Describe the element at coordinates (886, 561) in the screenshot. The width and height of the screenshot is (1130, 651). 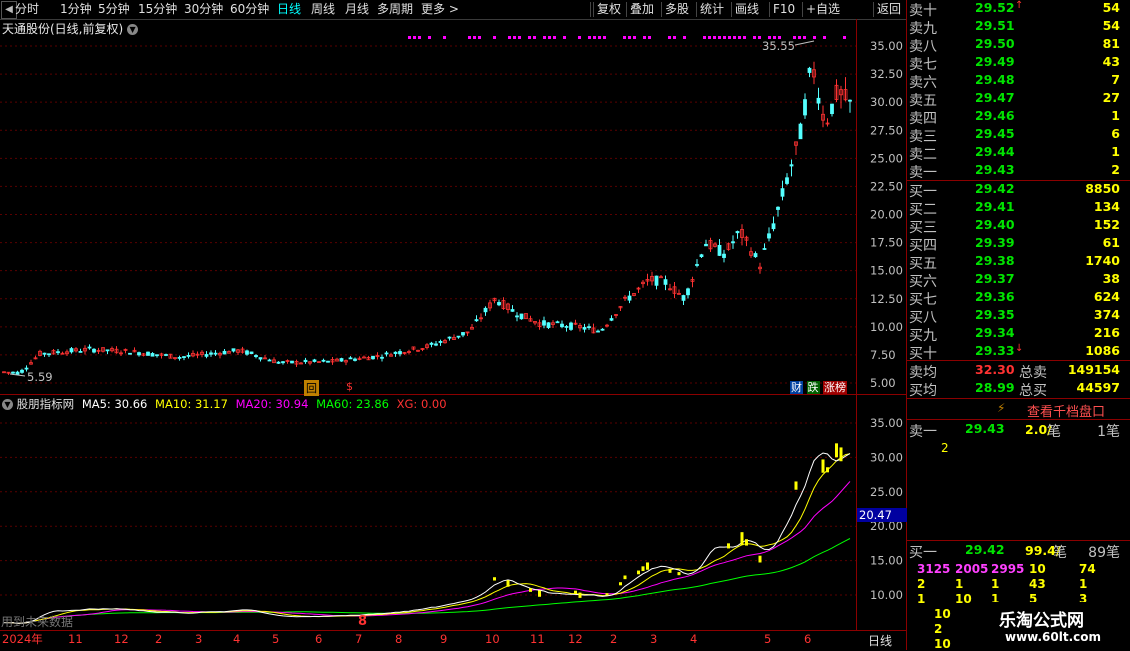
I see `indicator-tick-label: 15.00` at that location.